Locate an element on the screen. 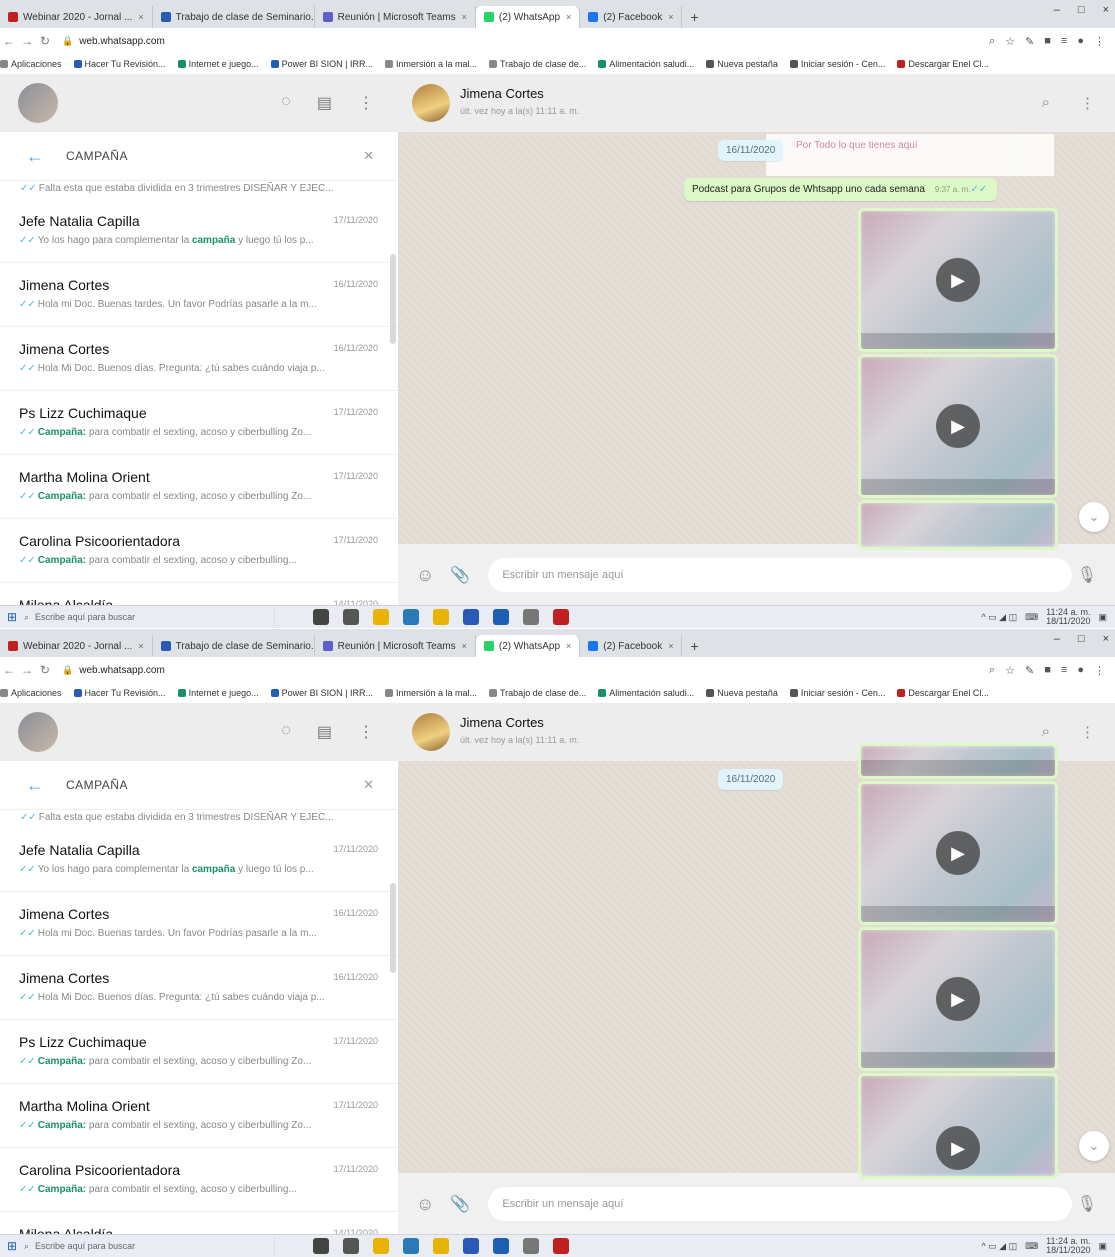 This screenshot has height=1257, width=1115. extension-icon: ■ is located at coordinates (1047, 41).